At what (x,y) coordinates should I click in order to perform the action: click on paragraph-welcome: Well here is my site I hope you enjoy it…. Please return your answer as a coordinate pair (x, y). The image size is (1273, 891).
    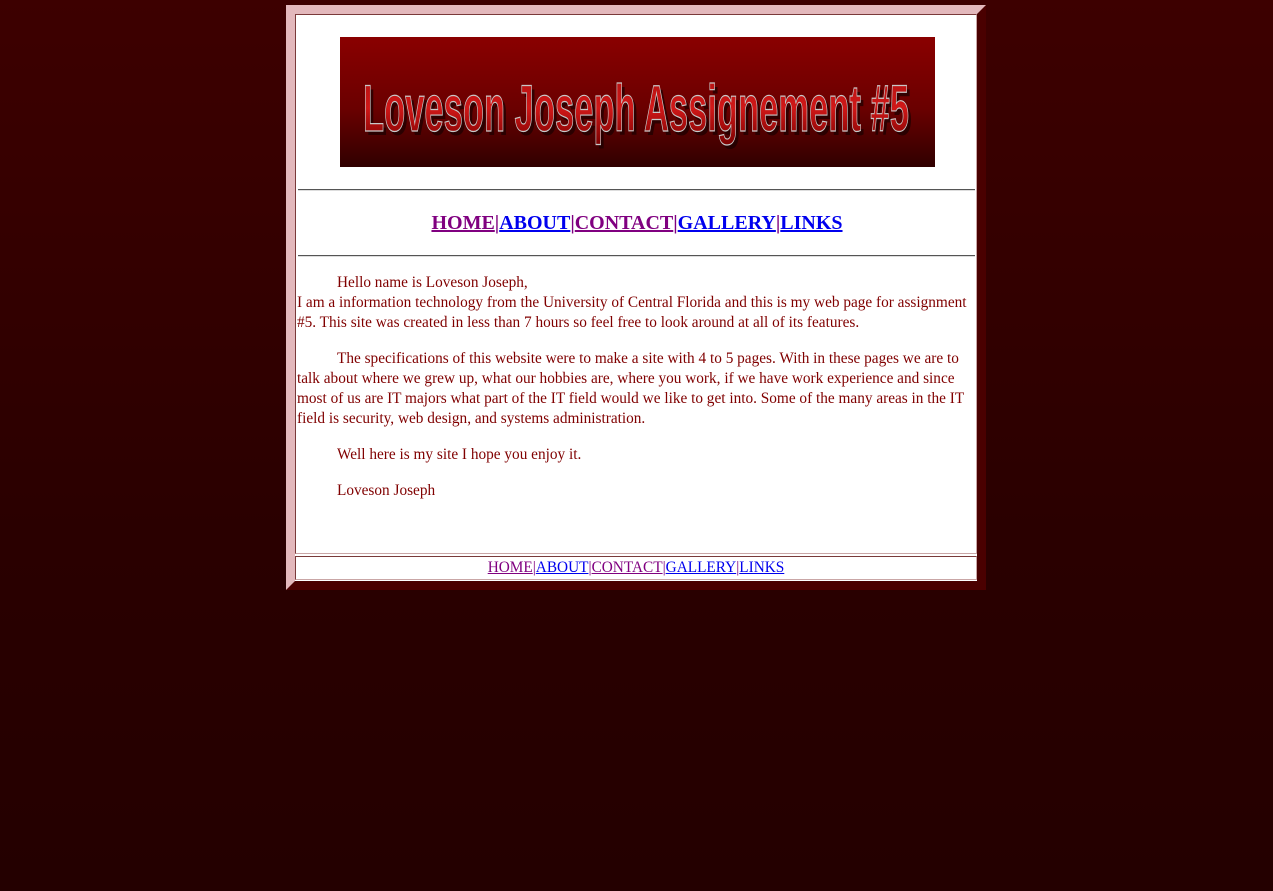
    Looking at the image, I should click on (637, 455).